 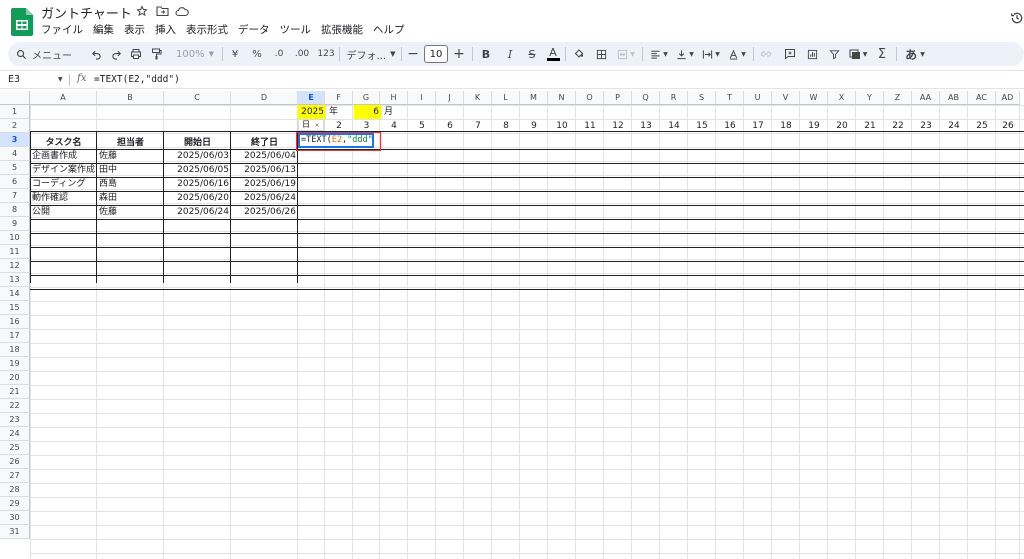 I want to click on row-header-19: 19, so click(x=15, y=364).